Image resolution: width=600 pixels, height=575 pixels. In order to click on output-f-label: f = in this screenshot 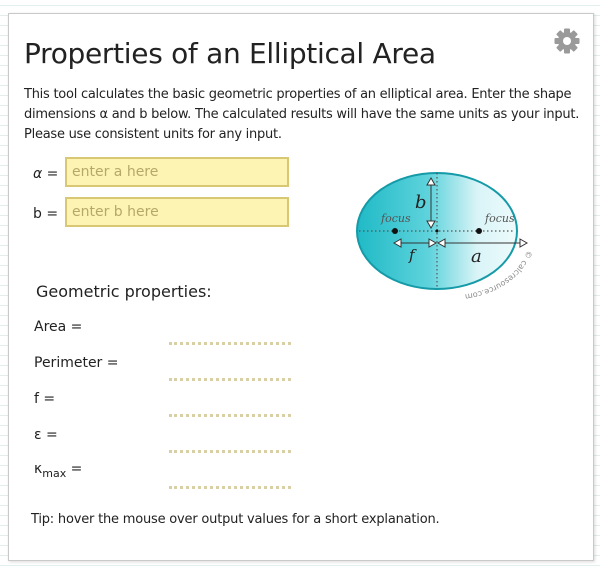, I will do `click(45, 399)`.